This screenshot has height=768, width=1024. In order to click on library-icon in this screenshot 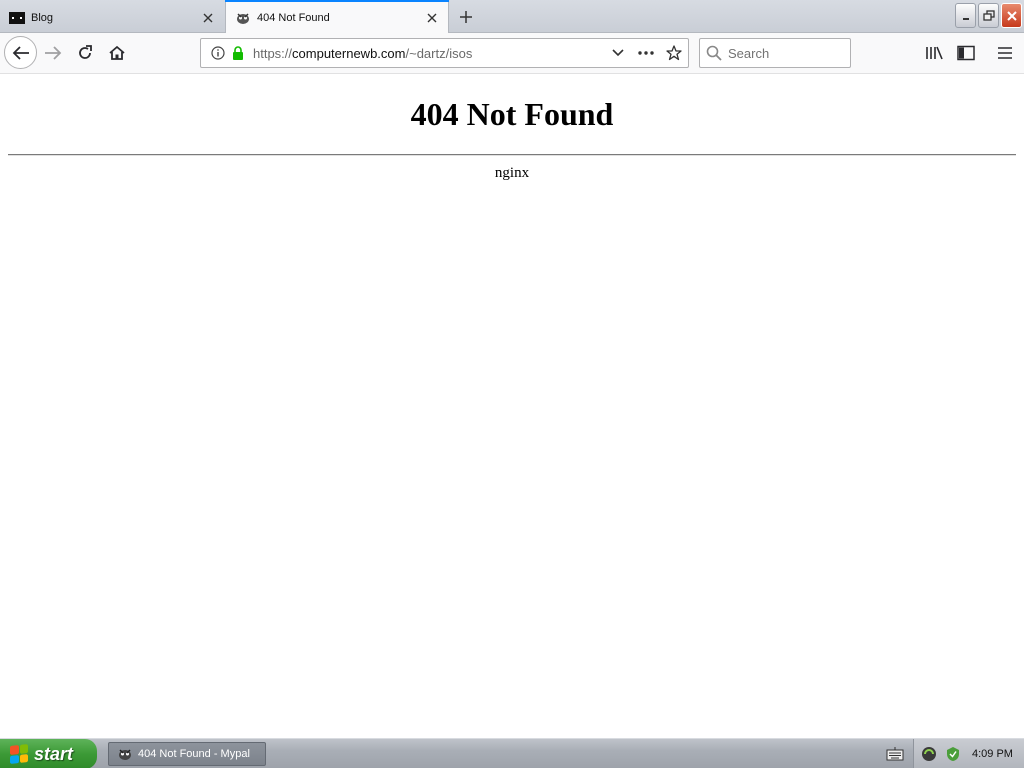, I will do `click(934, 53)`.